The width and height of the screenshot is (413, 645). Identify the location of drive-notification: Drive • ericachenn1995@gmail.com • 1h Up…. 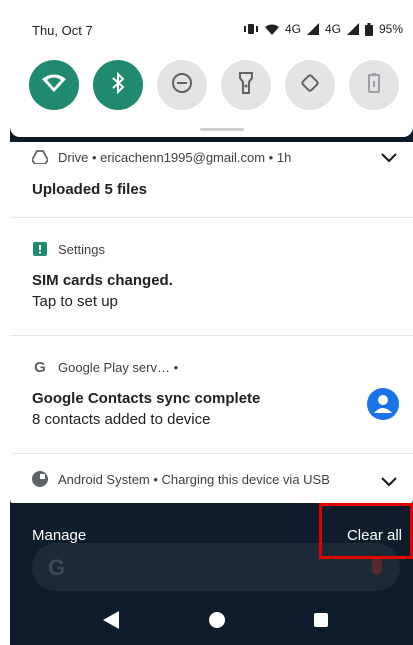
(211, 180).